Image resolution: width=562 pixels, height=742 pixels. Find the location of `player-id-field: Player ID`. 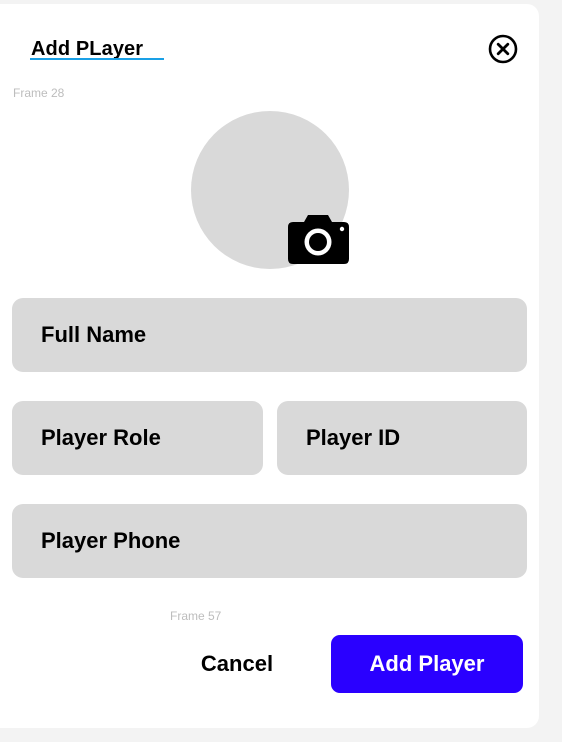

player-id-field: Player ID is located at coordinates (402, 438).